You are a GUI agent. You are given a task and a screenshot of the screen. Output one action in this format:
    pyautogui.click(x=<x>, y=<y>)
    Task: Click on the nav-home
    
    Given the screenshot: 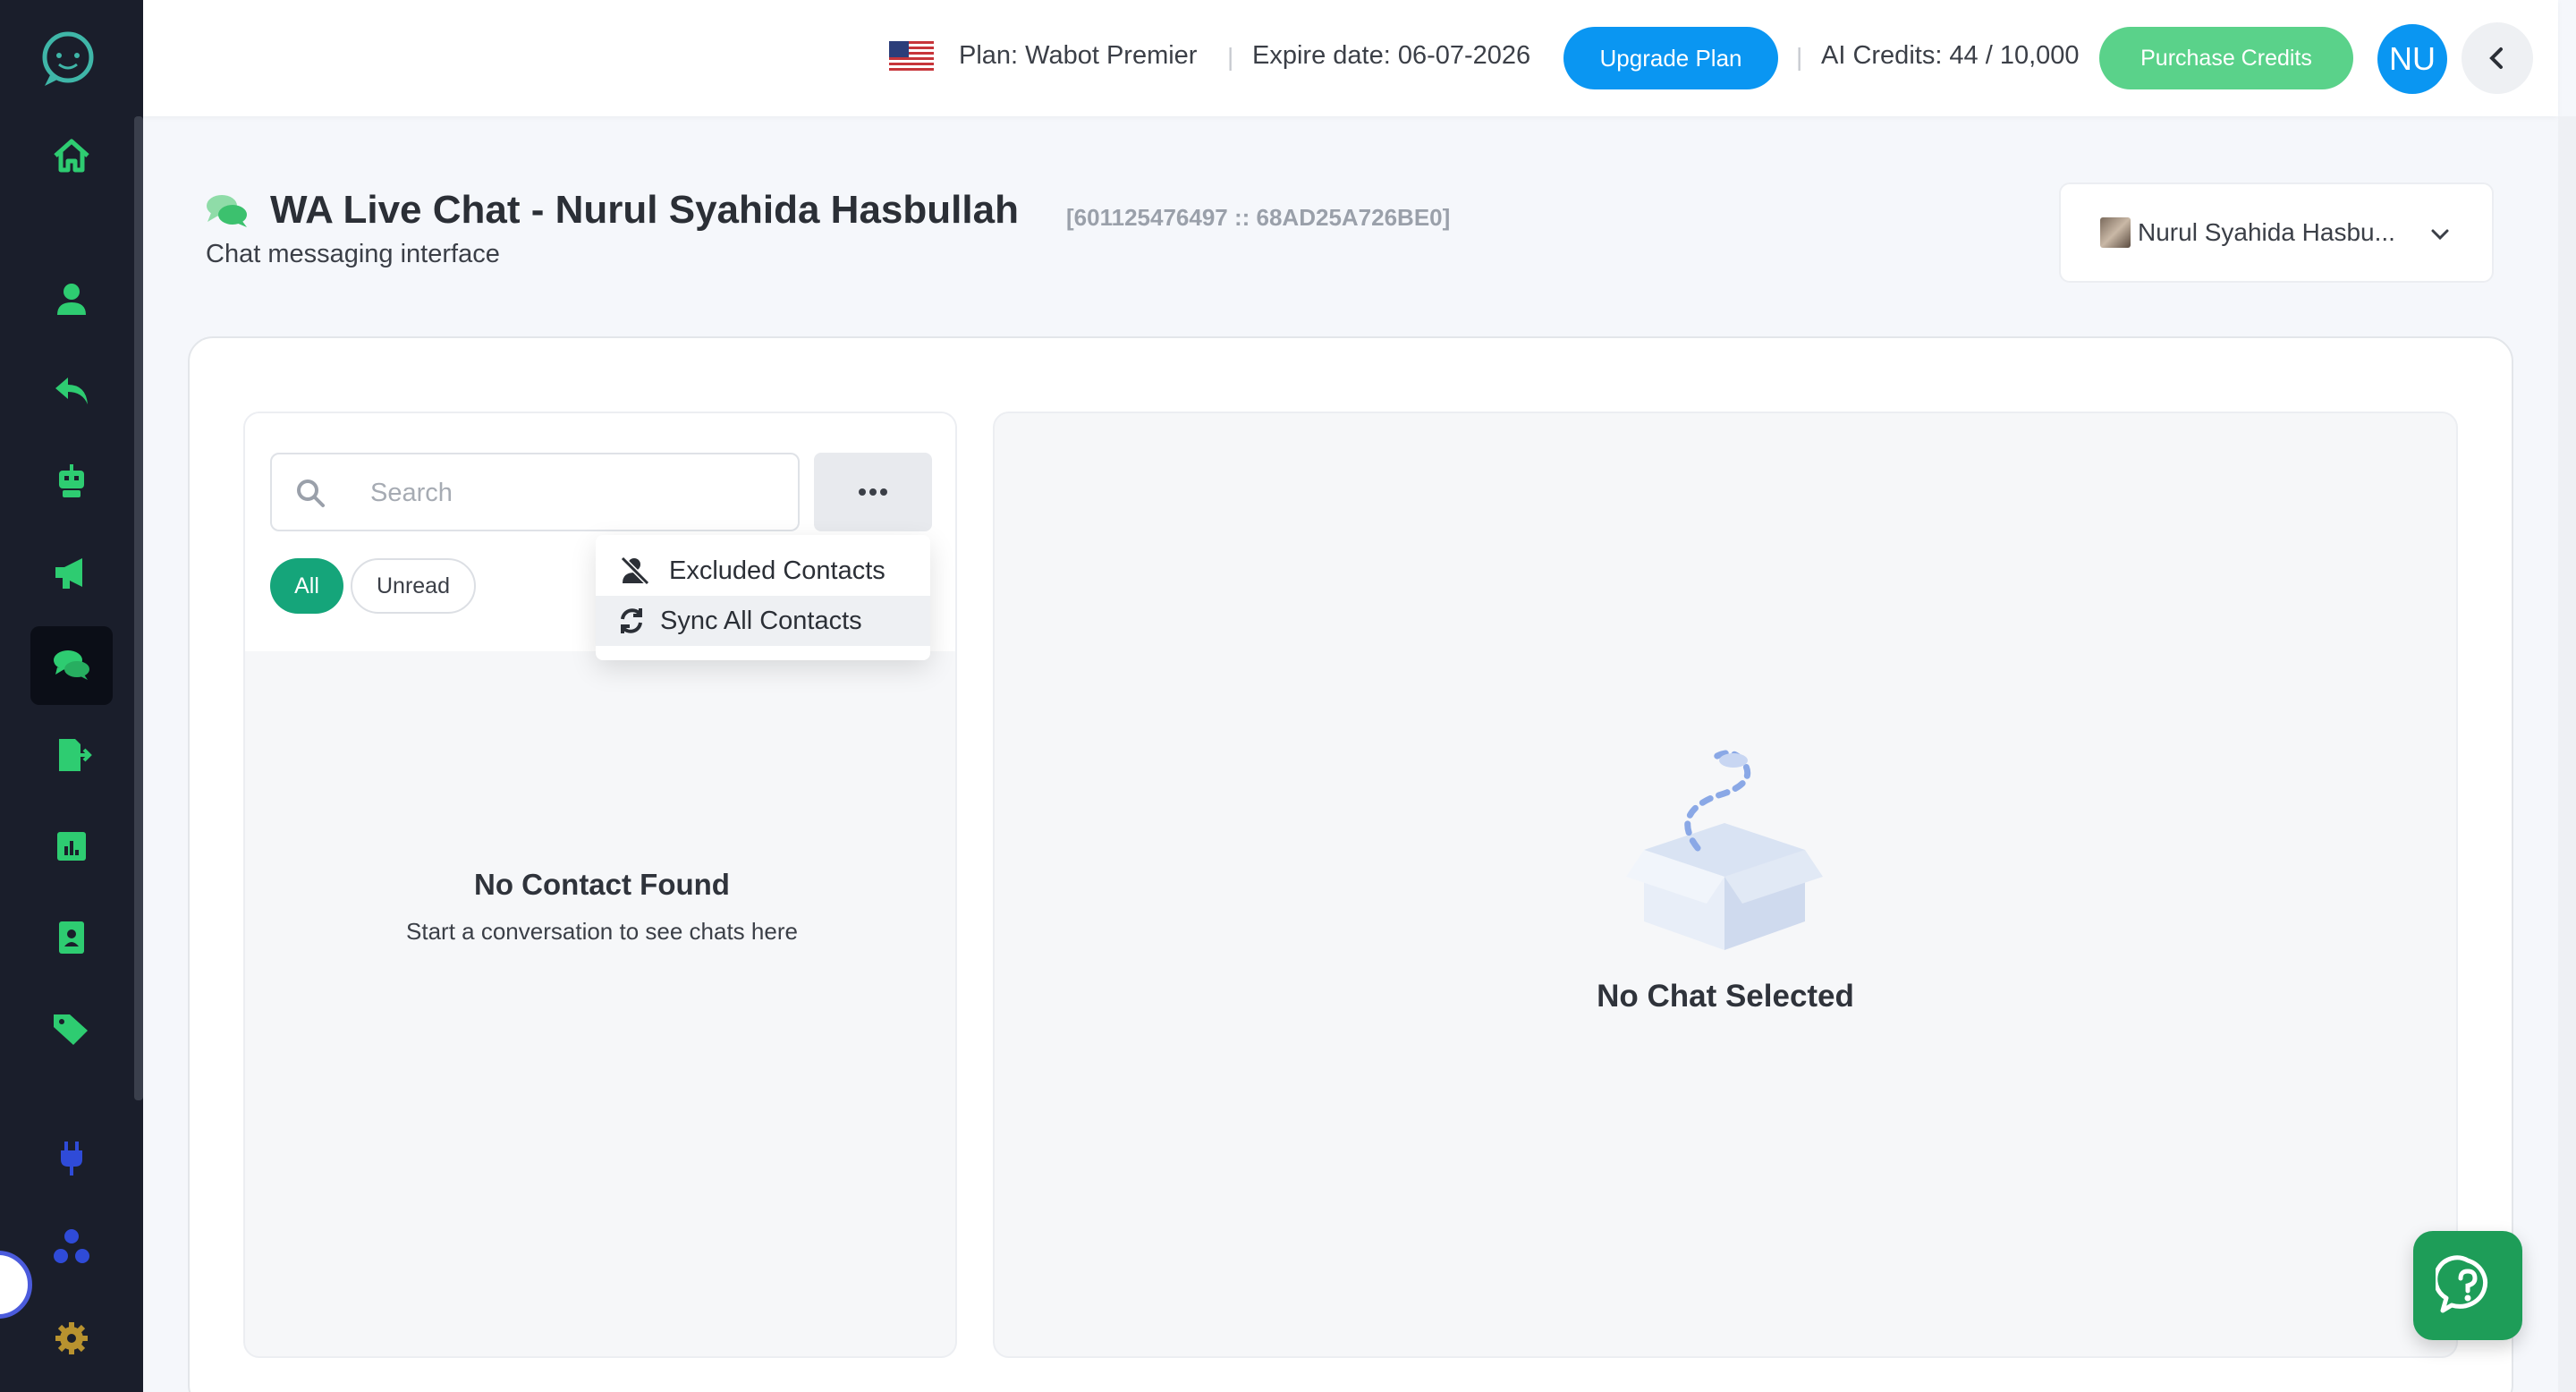 What is the action you would take?
    pyautogui.click(x=71, y=155)
    